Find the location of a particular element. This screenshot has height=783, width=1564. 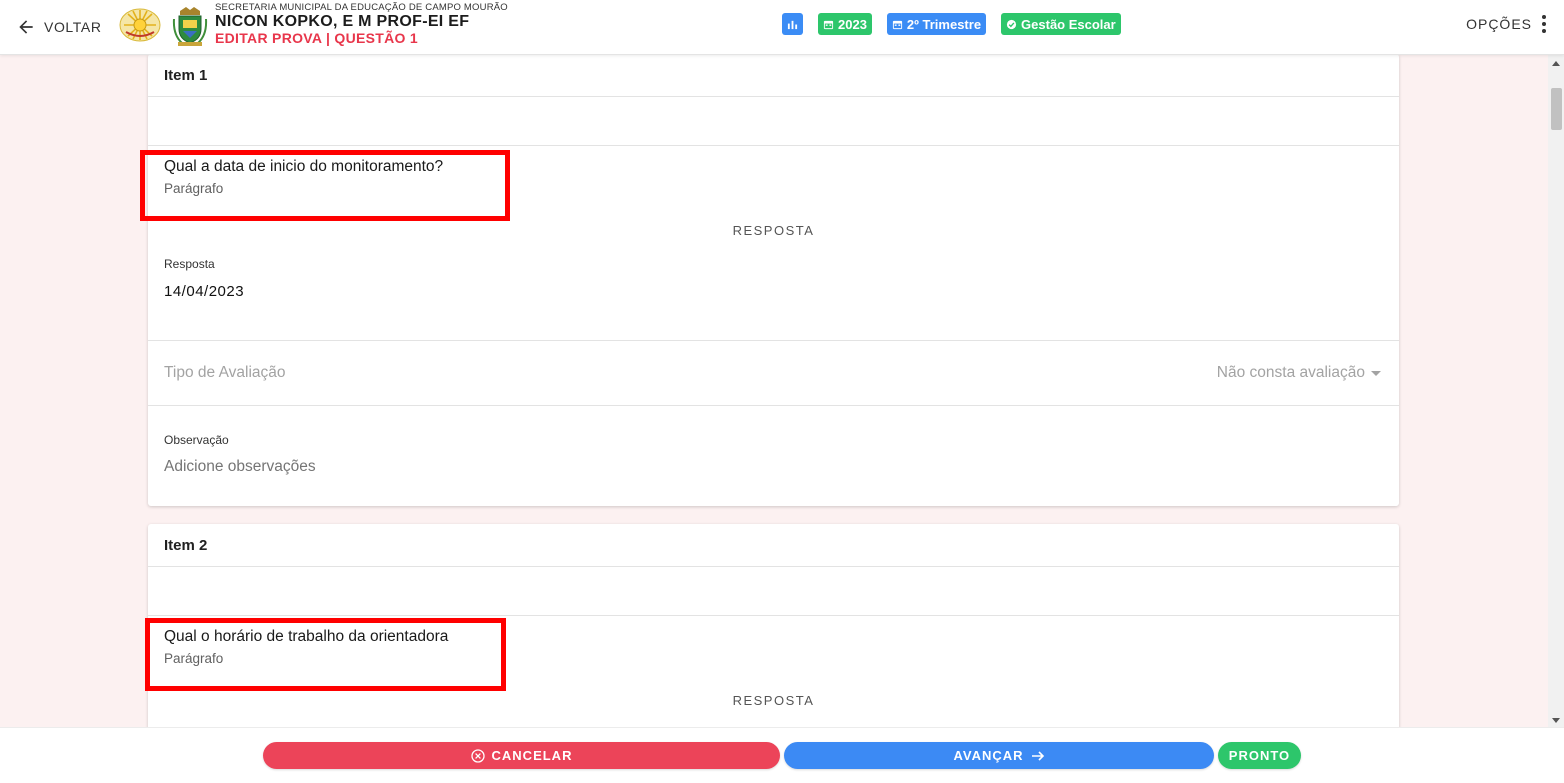

period-badge: 2º Trimestre is located at coordinates (936, 24).